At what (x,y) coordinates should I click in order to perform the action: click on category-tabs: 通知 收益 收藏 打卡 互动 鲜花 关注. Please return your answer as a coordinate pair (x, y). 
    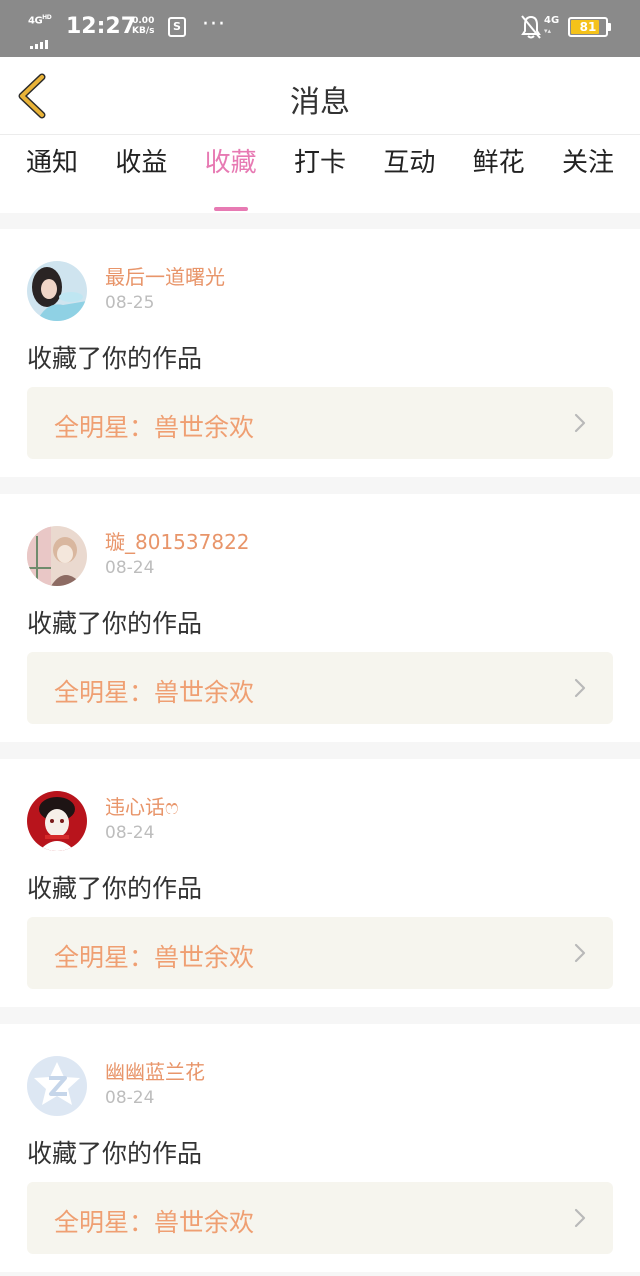
    Looking at the image, I should click on (320, 174).